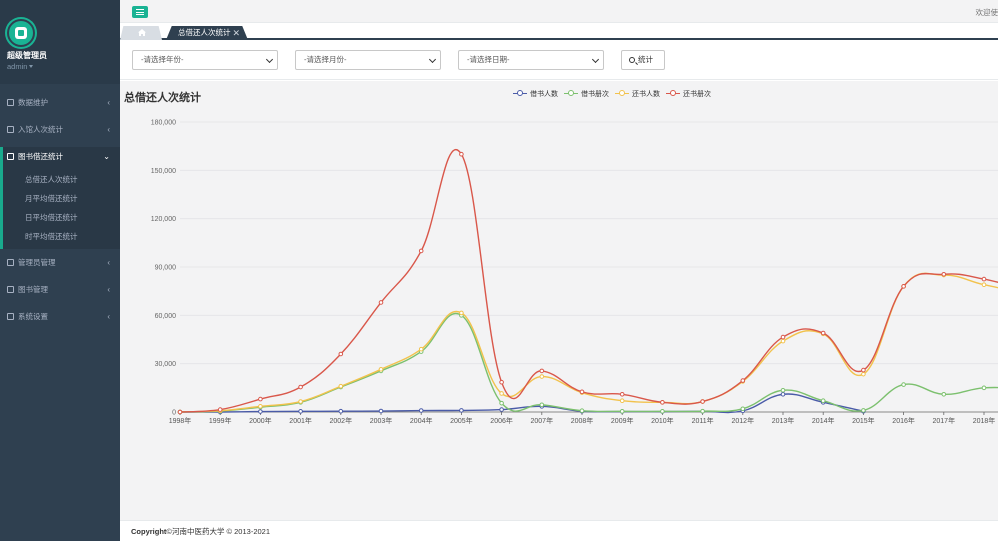 This screenshot has width=998, height=541. I want to click on month-select: -请选择月份-, so click(368, 60).